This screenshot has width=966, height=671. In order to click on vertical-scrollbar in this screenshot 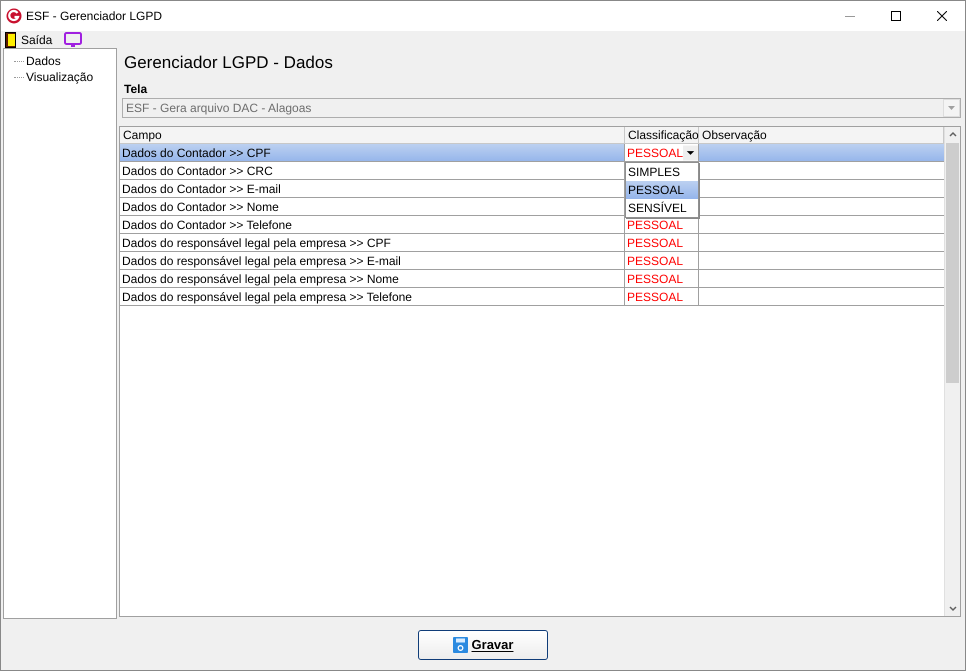, I will do `click(952, 371)`.